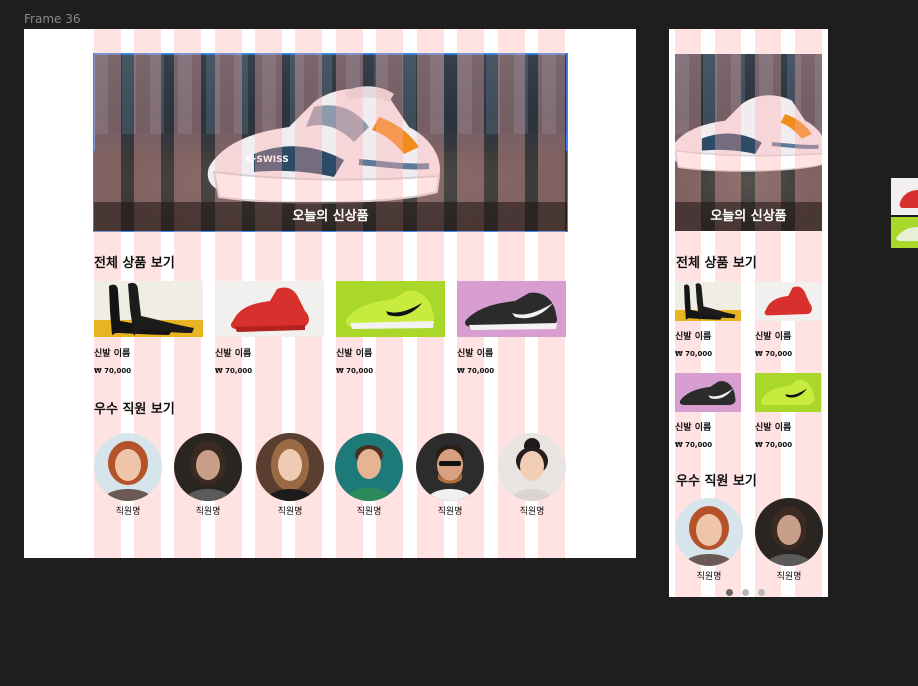 Image resolution: width=918 pixels, height=686 pixels. I want to click on carousel-pager, so click(750, 589).